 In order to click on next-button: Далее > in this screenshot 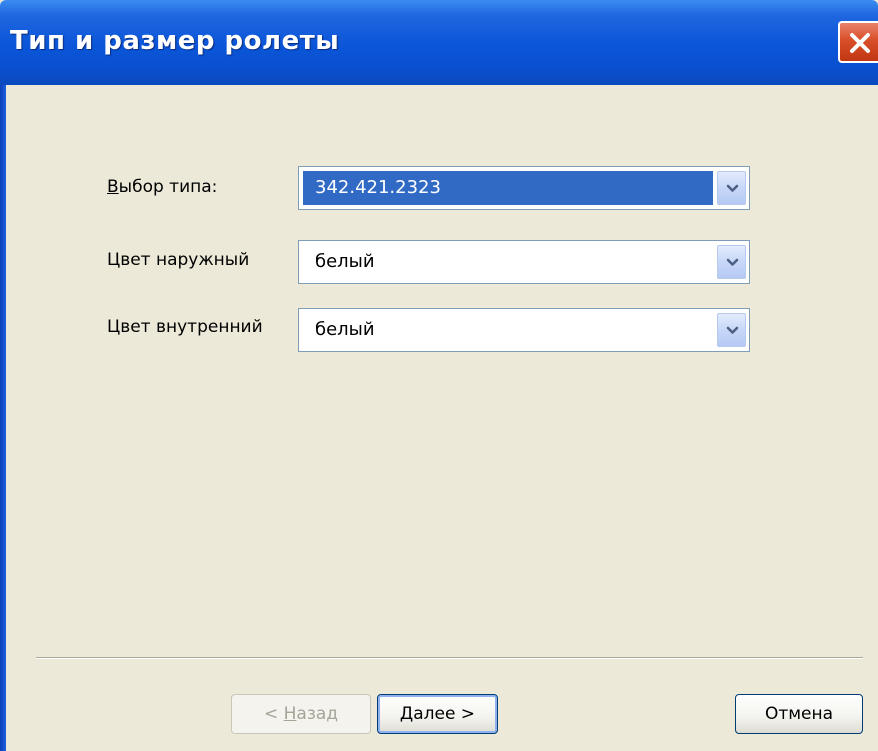, I will do `click(437, 714)`.